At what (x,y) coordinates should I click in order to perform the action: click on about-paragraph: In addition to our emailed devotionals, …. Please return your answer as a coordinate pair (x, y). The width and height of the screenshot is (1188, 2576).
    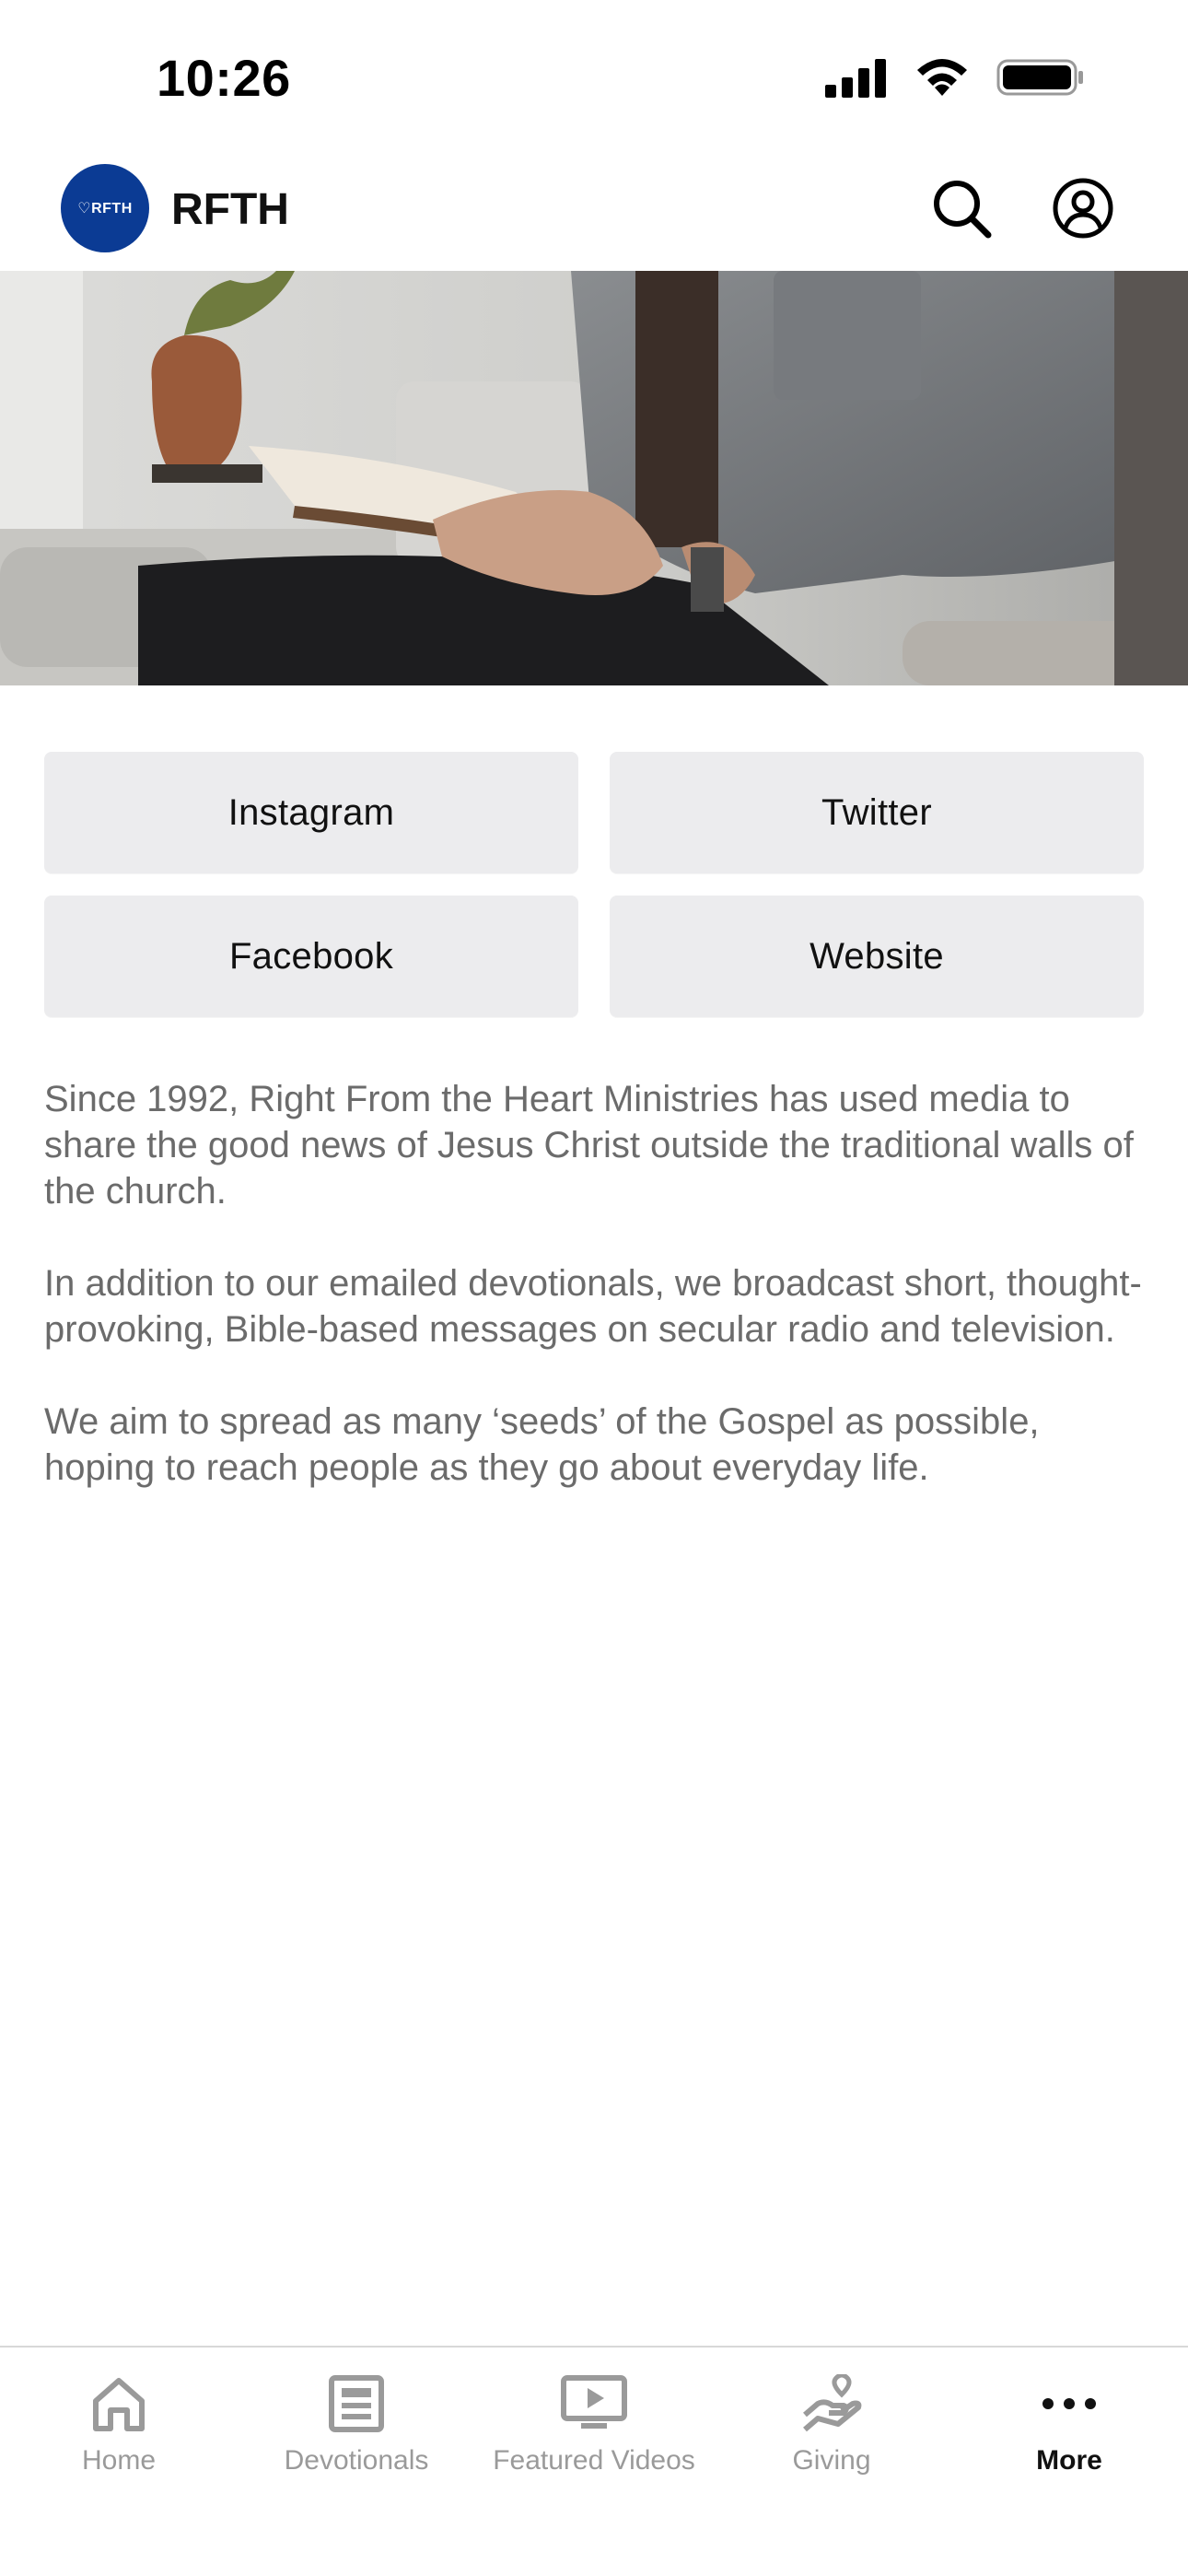
    Looking at the image, I should click on (593, 1306).